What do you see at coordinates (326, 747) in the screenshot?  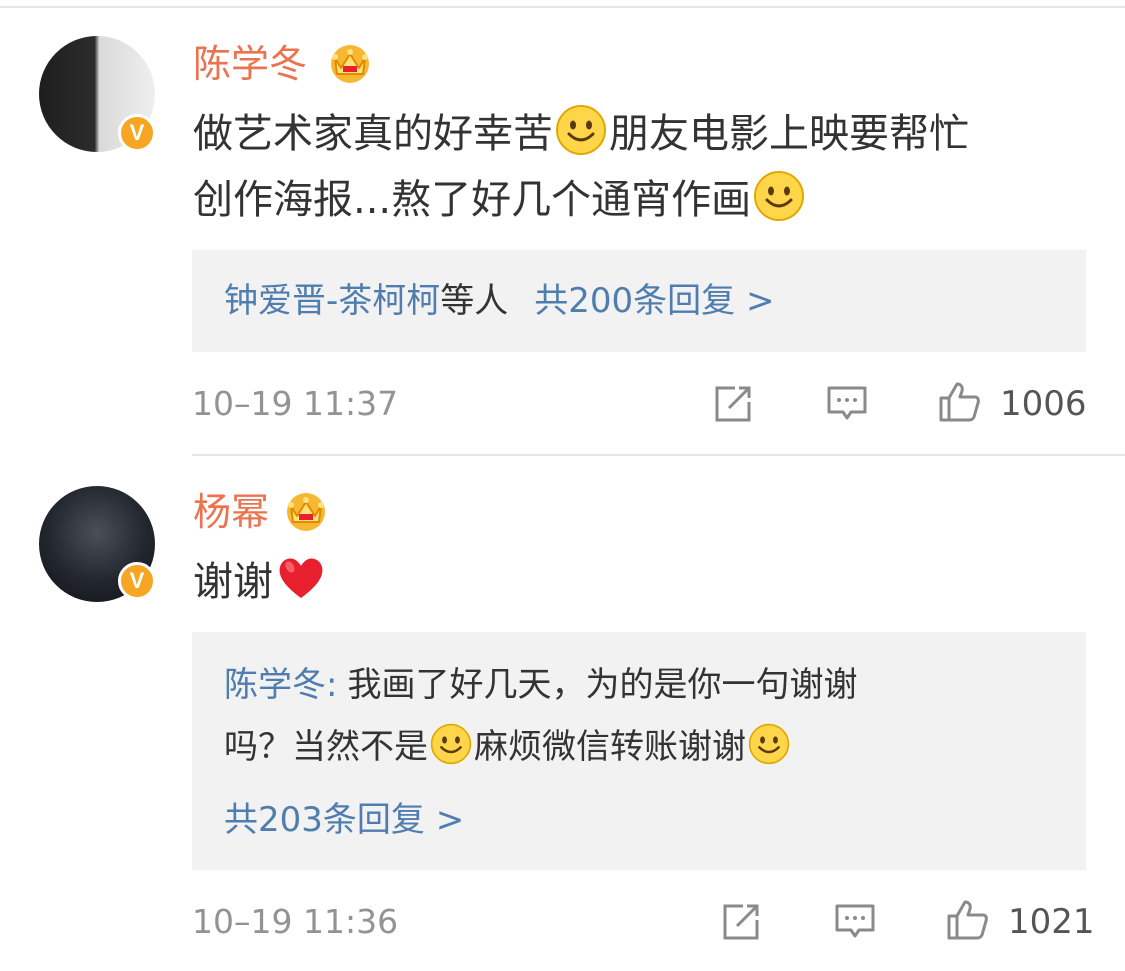 I see `reply-text: 吗？当然不是` at bounding box center [326, 747].